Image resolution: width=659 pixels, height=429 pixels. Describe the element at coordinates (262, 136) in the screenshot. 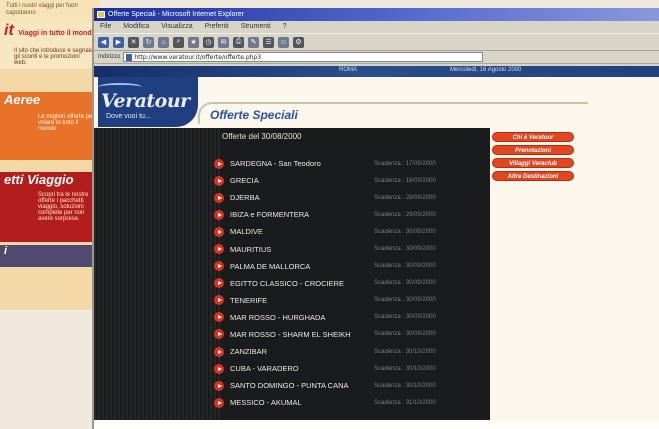

I see `offers-date: Offerte del 30/08/2000` at that location.